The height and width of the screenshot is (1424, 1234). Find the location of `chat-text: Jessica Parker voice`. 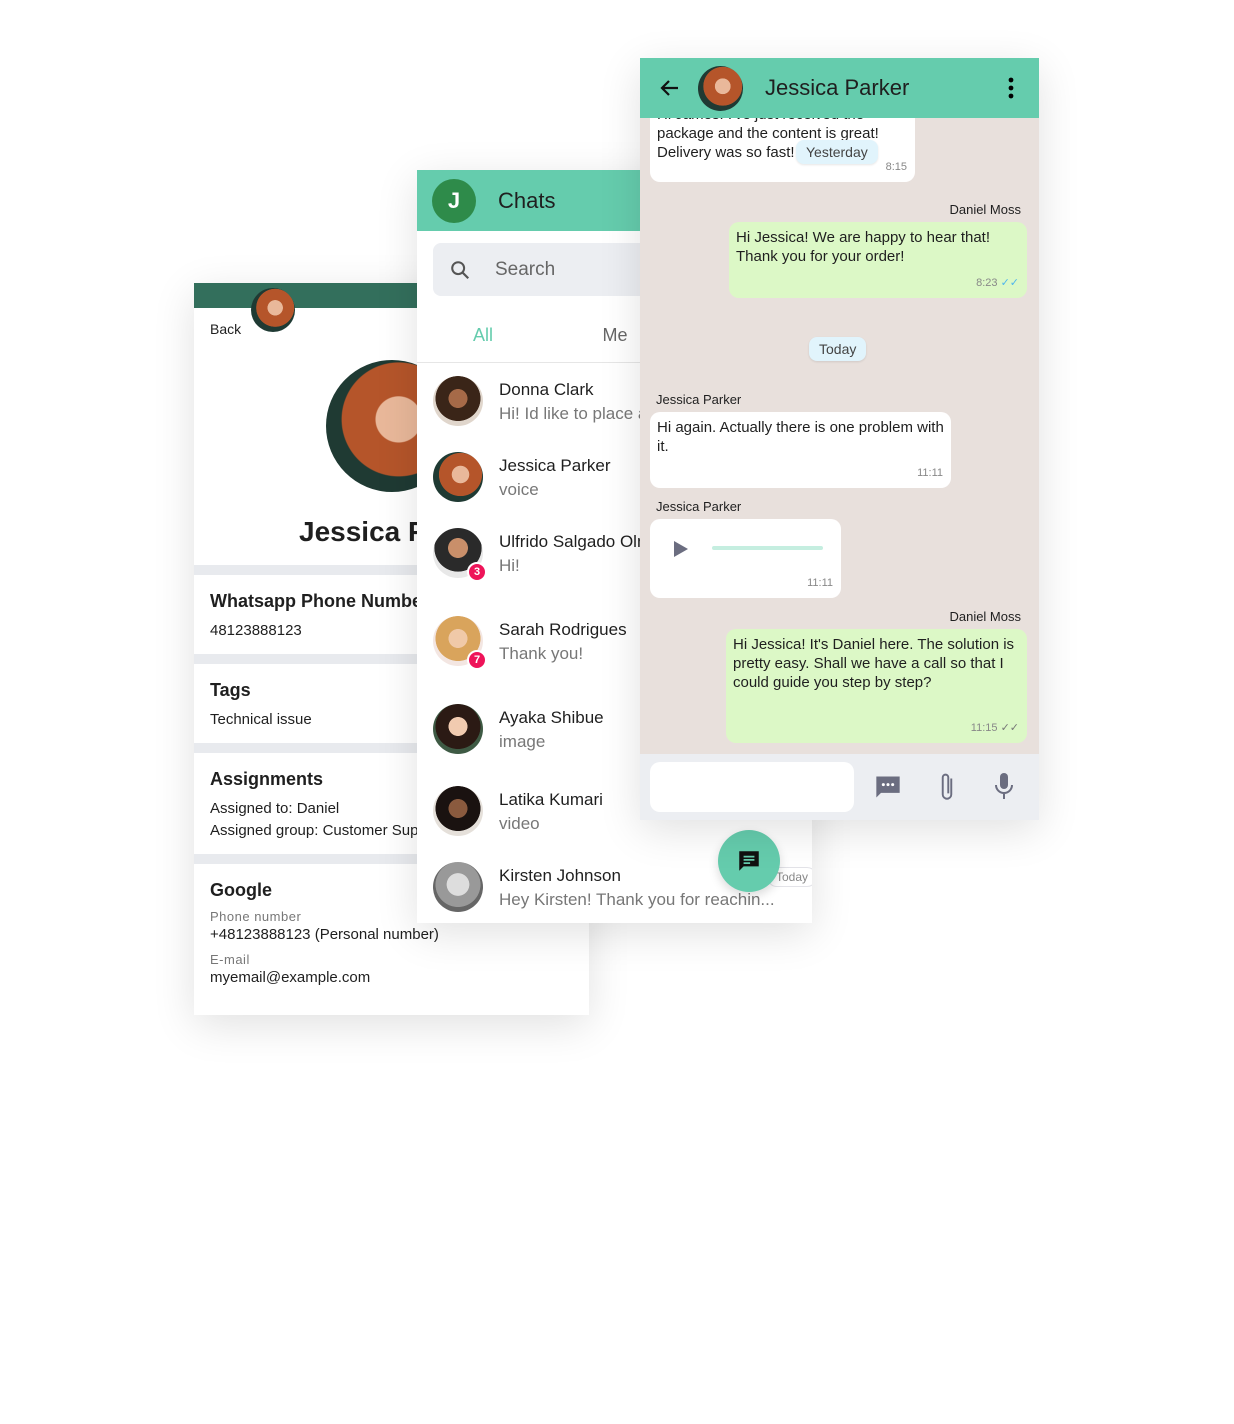

chat-text: Jessica Parker voice is located at coordinates (554, 478).